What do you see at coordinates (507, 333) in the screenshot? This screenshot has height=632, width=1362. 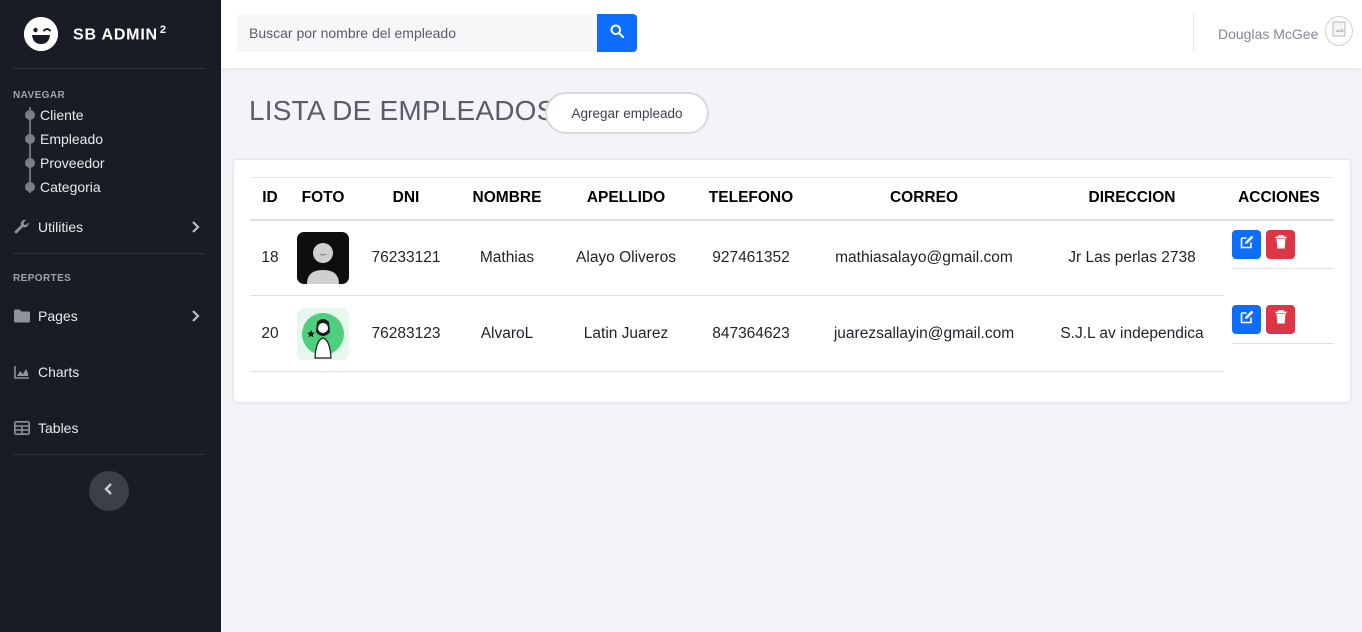 I see `cell-nombre: AlvaroL` at bounding box center [507, 333].